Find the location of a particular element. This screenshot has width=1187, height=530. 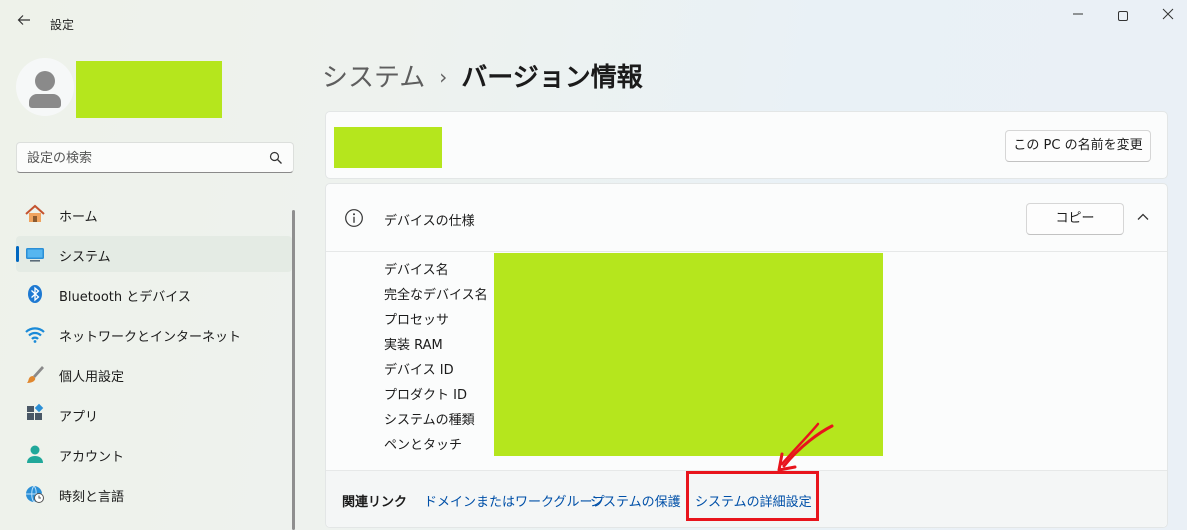

sidebar-item-home: ホーム is located at coordinates (154, 214).